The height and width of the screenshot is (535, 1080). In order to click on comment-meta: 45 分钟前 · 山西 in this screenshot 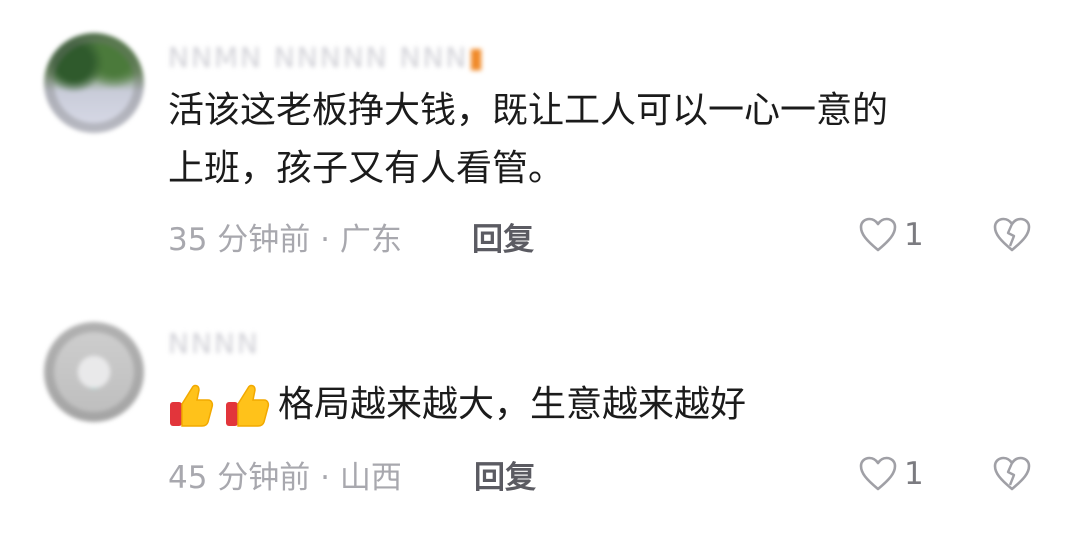, I will do `click(285, 478)`.